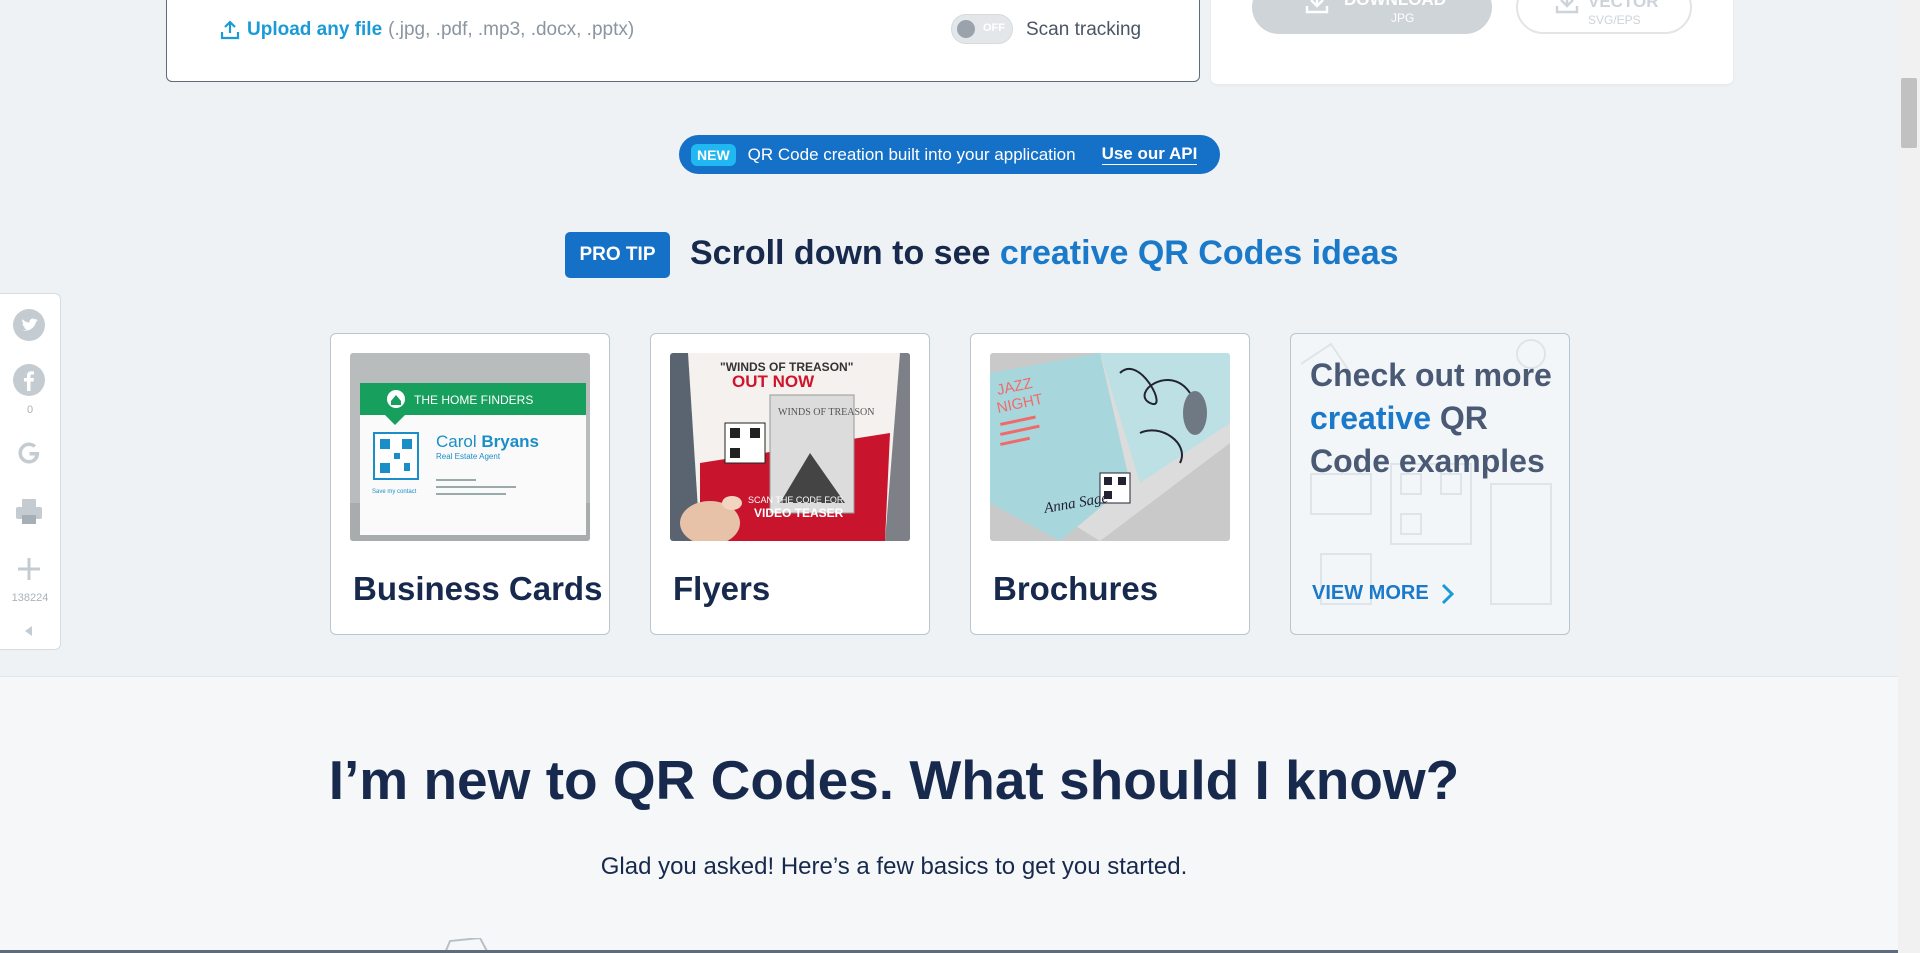 The image size is (1920, 953). Describe the element at coordinates (1395, 5) in the screenshot. I see `download-label: DOWNLOAD` at that location.